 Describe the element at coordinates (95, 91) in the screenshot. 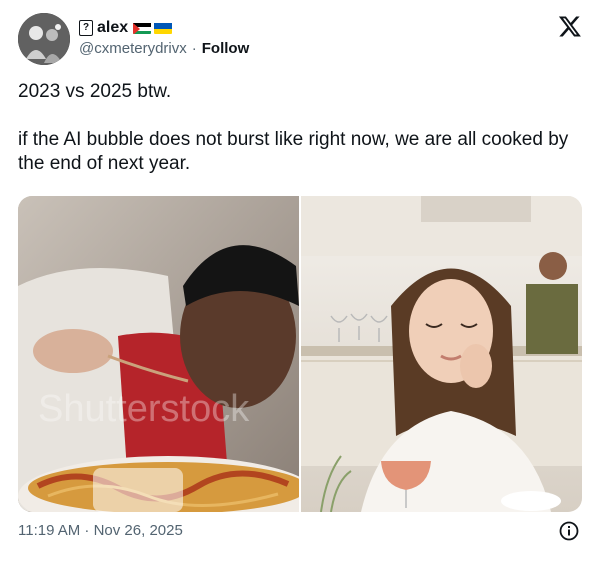

I see `tweet-line-1: 2023 vs 2025 btw.` at that location.